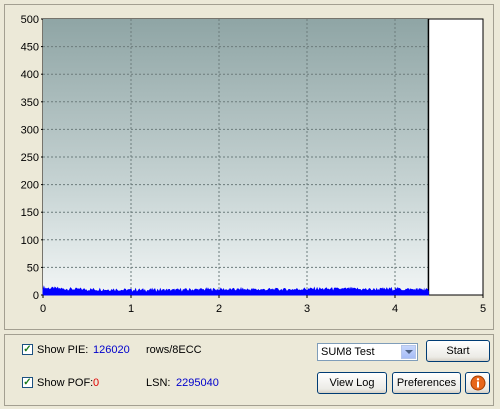  What do you see at coordinates (219, 309) in the screenshot?
I see `x-tick-label: 2` at bounding box center [219, 309].